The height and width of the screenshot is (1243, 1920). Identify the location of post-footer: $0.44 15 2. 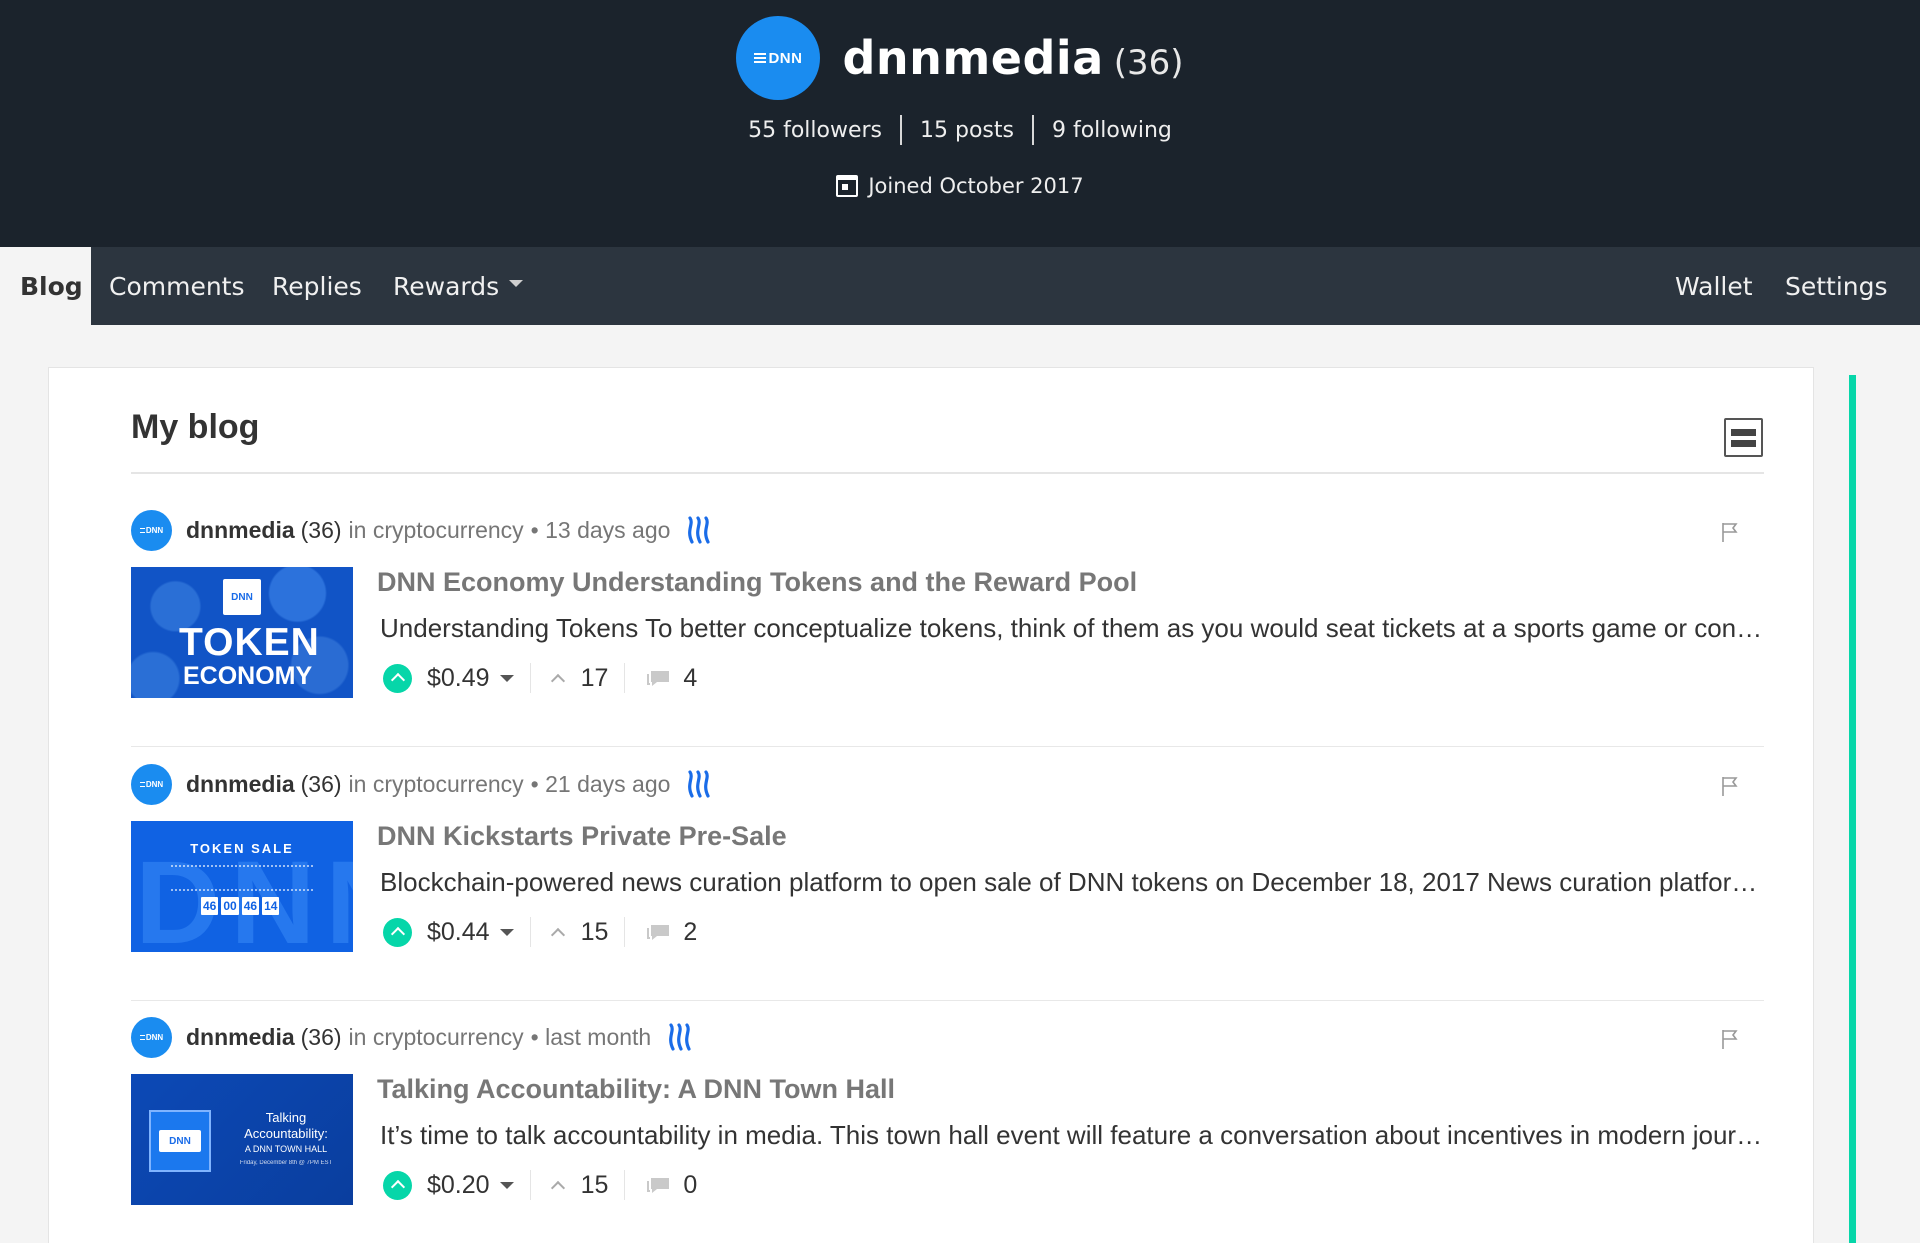
(540, 932).